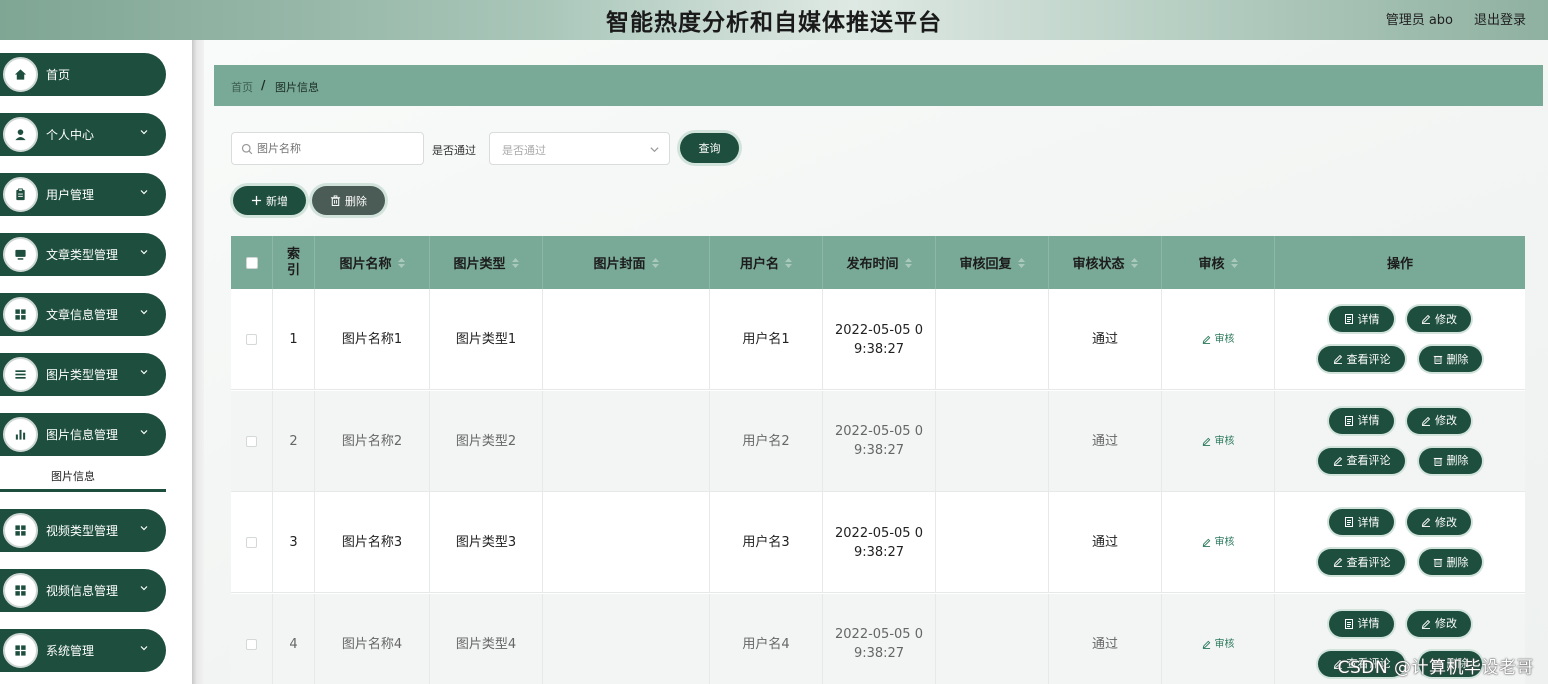  I want to click on index-cell: 3, so click(294, 542).